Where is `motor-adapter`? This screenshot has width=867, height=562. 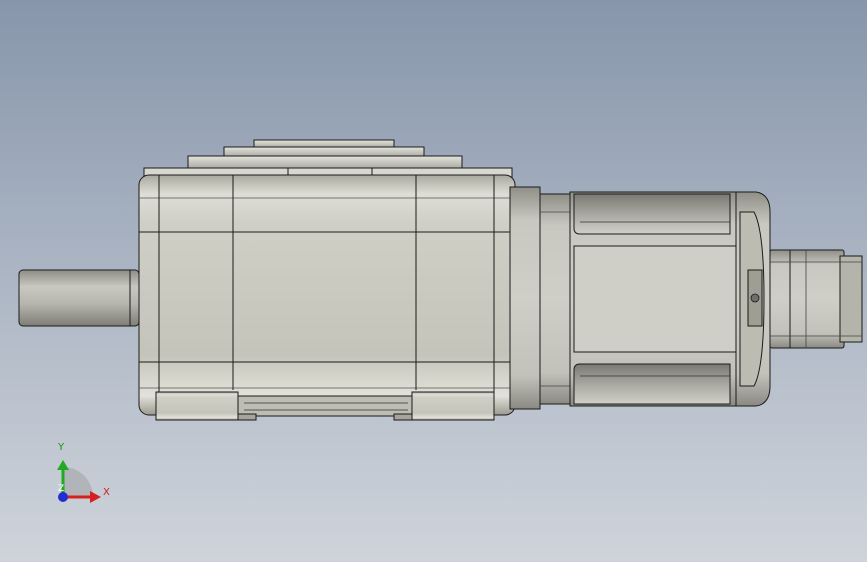 motor-adapter is located at coordinates (541, 298).